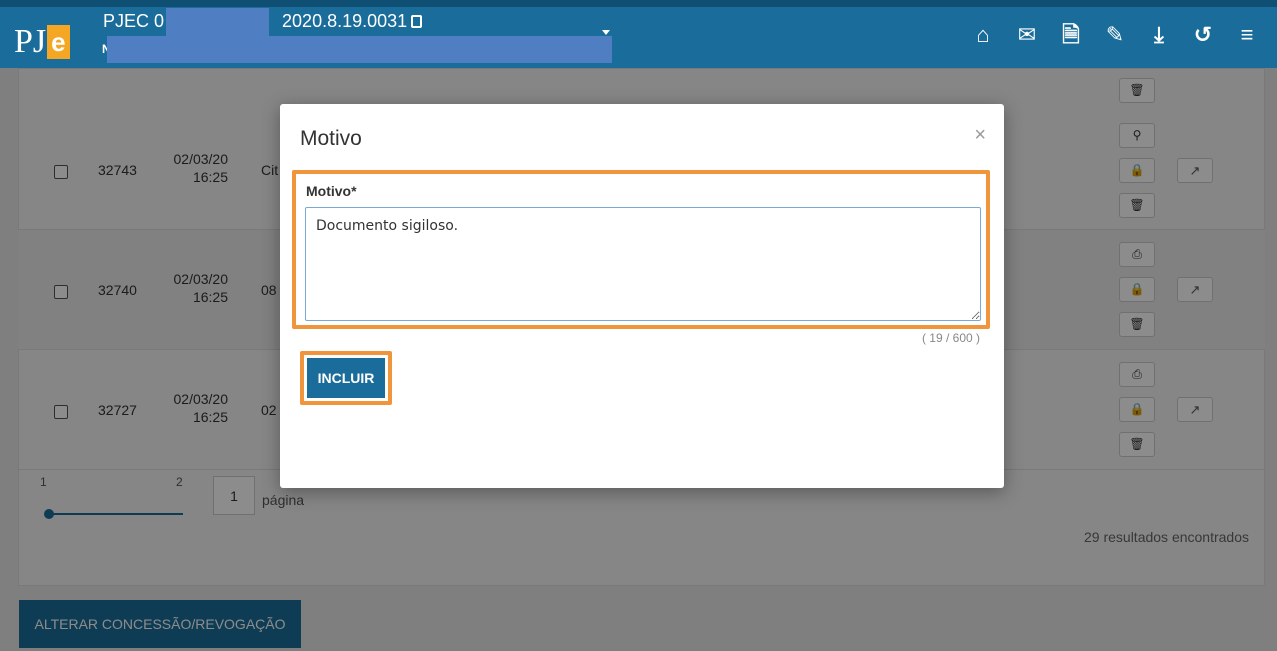  I want to click on process-prefix: PJEC 0, so click(134, 21).